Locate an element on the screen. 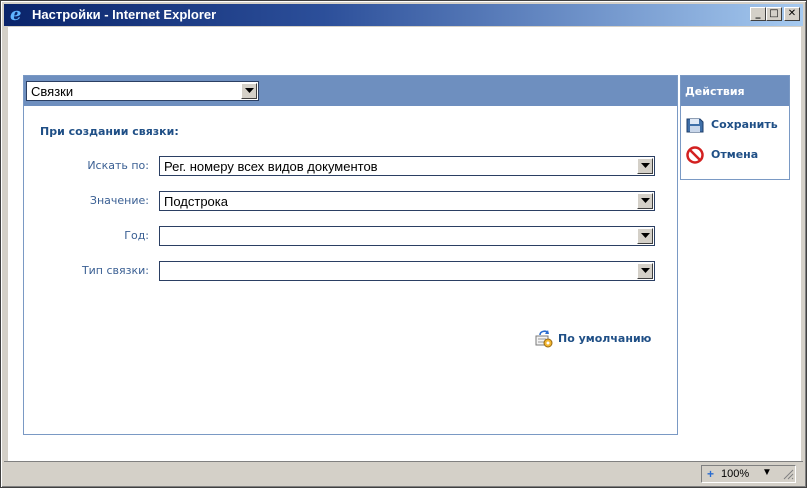 The height and width of the screenshot is (488, 807). close-button: ✕ is located at coordinates (792, 14).